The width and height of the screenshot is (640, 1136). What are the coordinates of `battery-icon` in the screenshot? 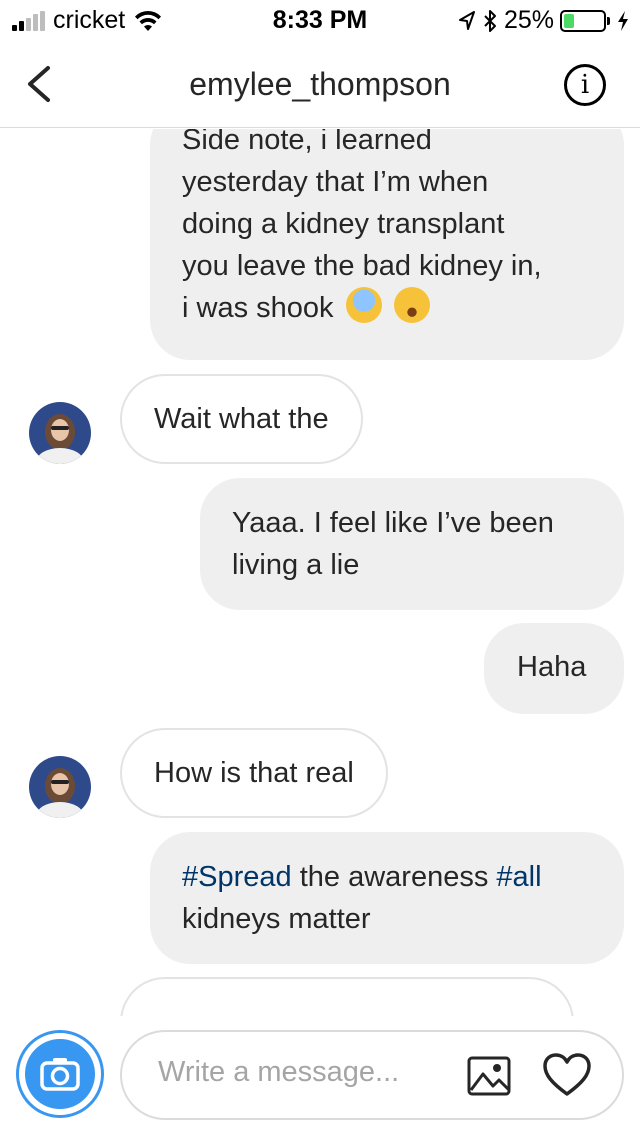 It's located at (583, 20).